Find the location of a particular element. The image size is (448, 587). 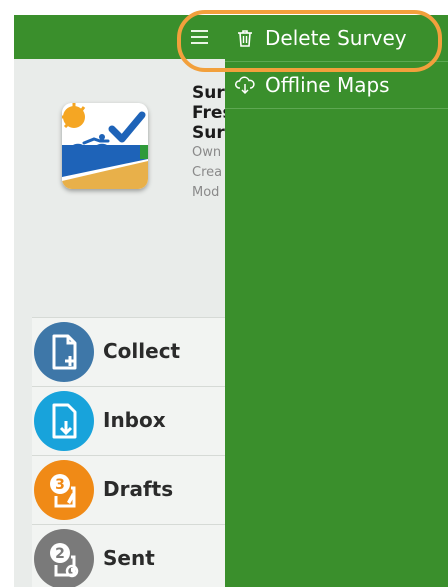

collect-icon is located at coordinates (64, 352).